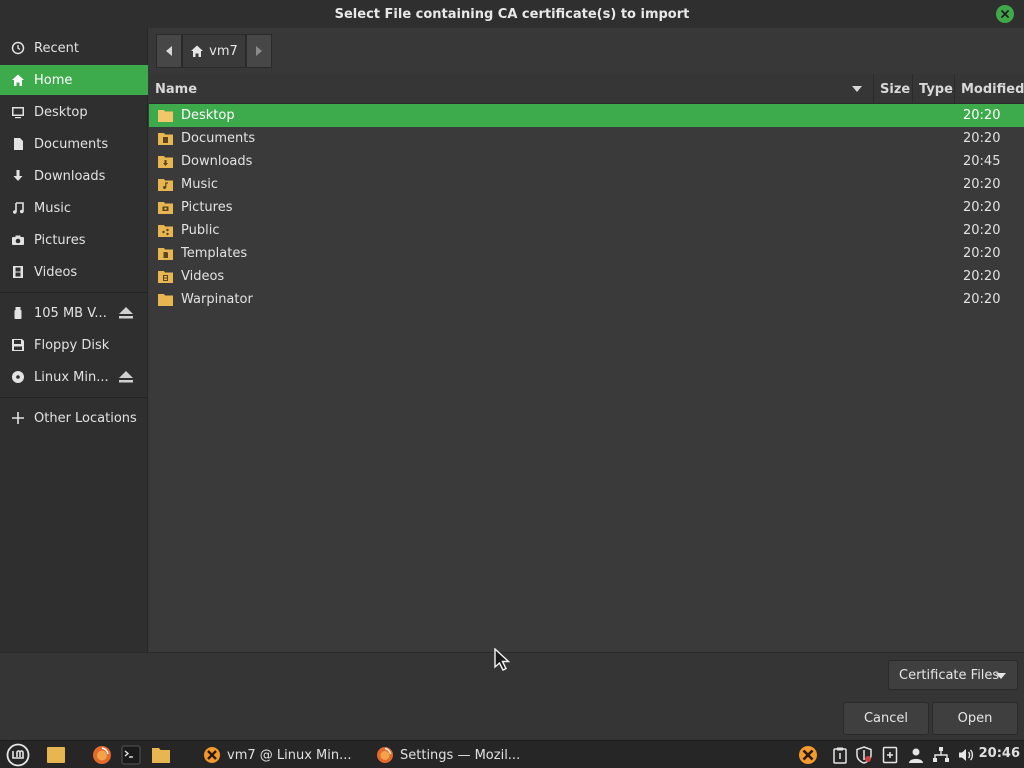  Describe the element at coordinates (941, 755) in the screenshot. I see `network-icon` at that location.